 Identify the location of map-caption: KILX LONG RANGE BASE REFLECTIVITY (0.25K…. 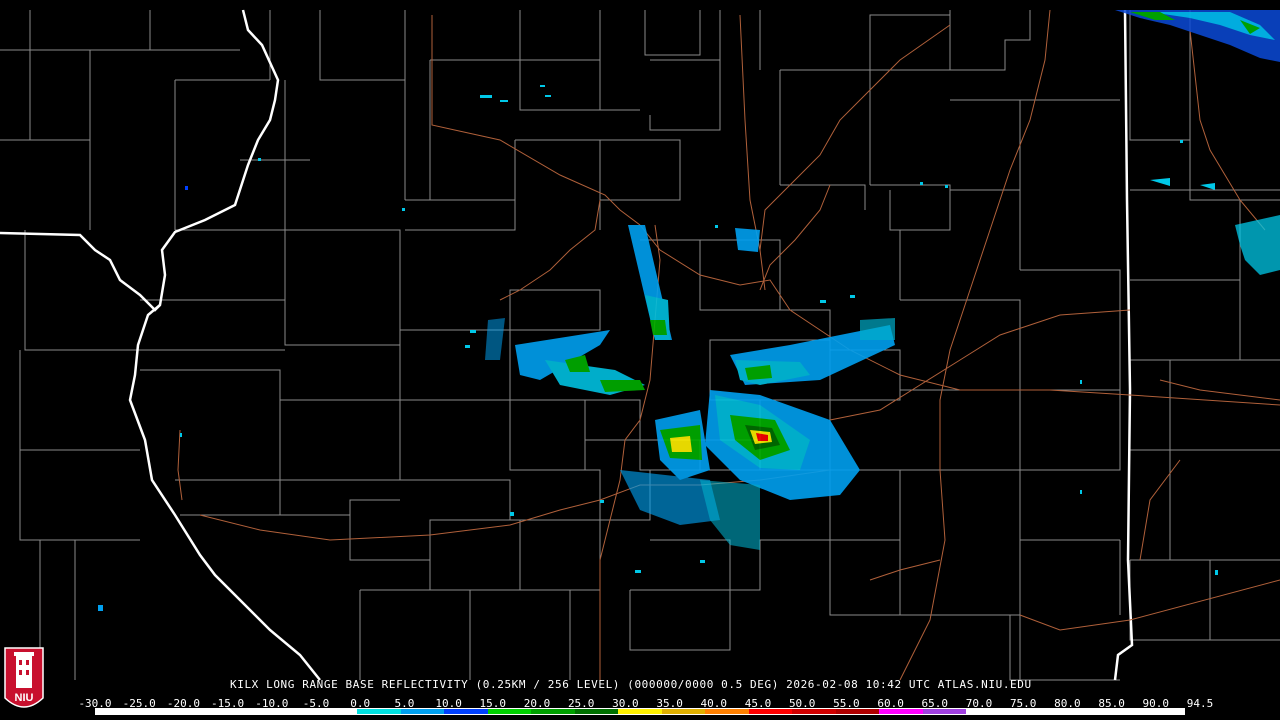
(631, 684).